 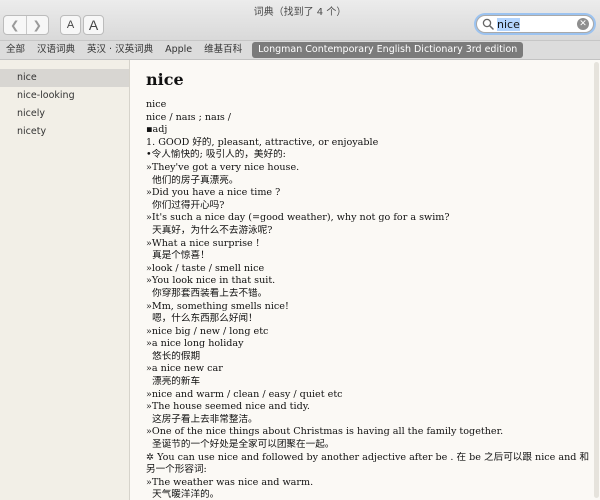 I want to click on sidebar-item-2: nicely, so click(x=64, y=114).